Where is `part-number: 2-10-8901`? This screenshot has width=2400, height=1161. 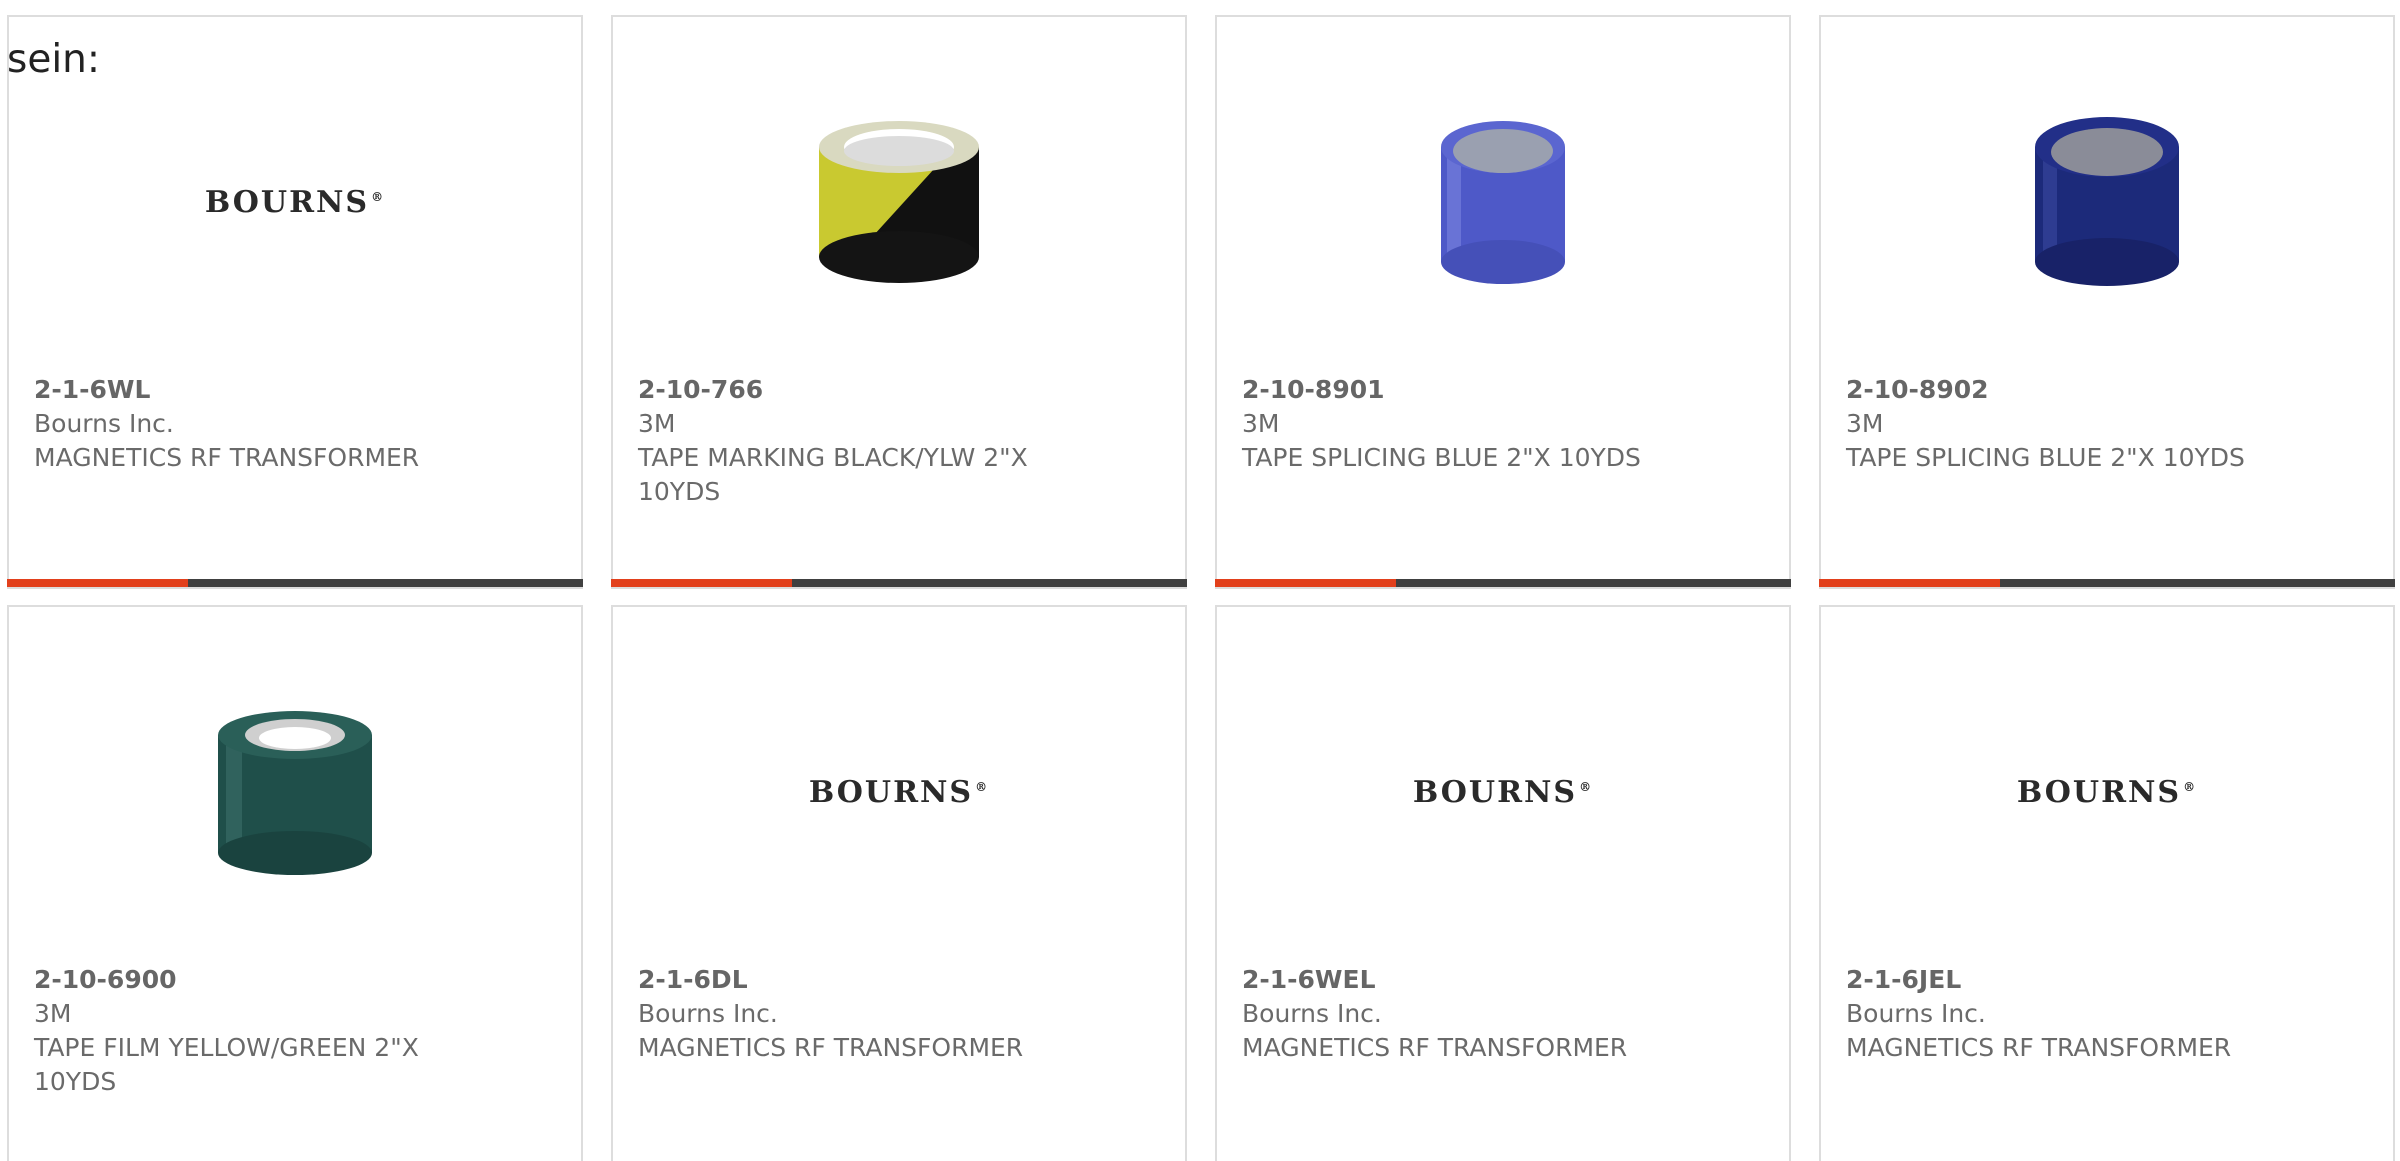 part-number: 2-10-8901 is located at coordinates (1457, 390).